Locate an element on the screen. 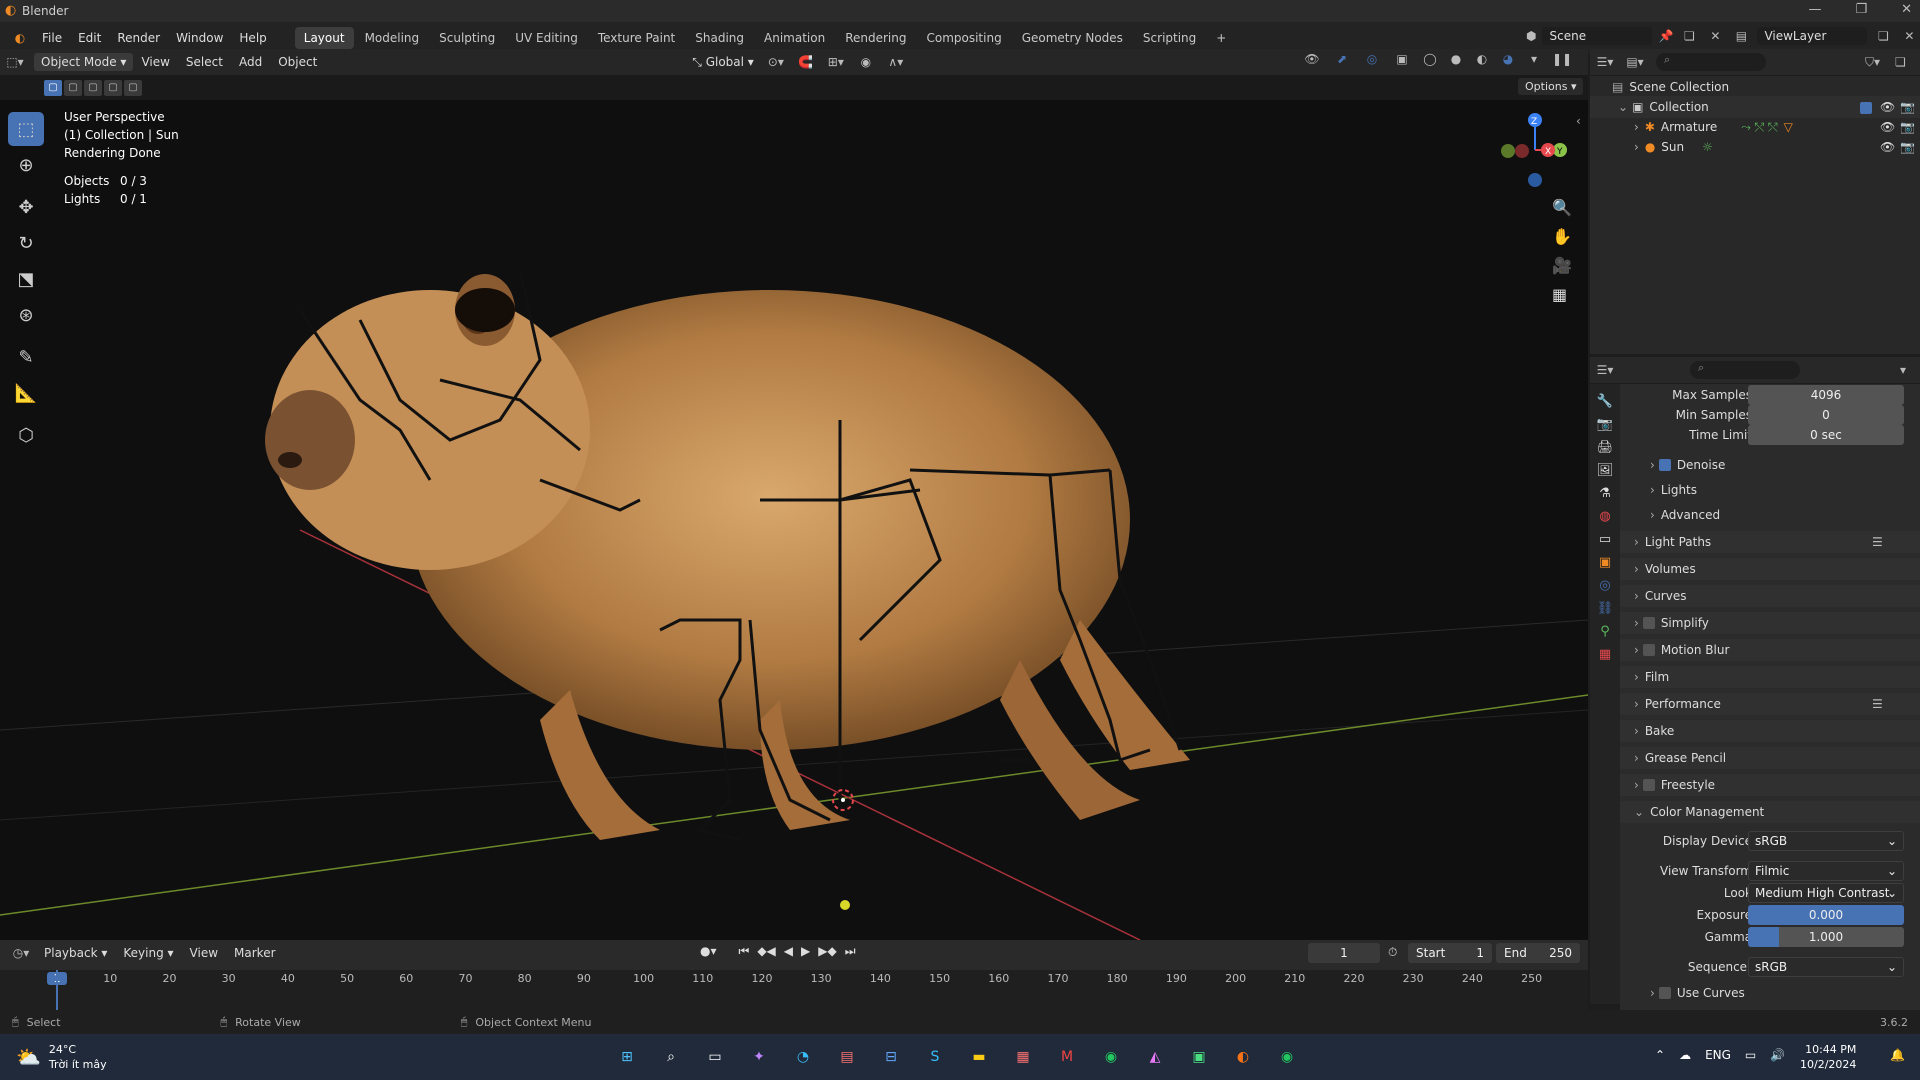 This screenshot has height=1080, width=1920. delete-scene-icon: ✕ is located at coordinates (1715, 36).